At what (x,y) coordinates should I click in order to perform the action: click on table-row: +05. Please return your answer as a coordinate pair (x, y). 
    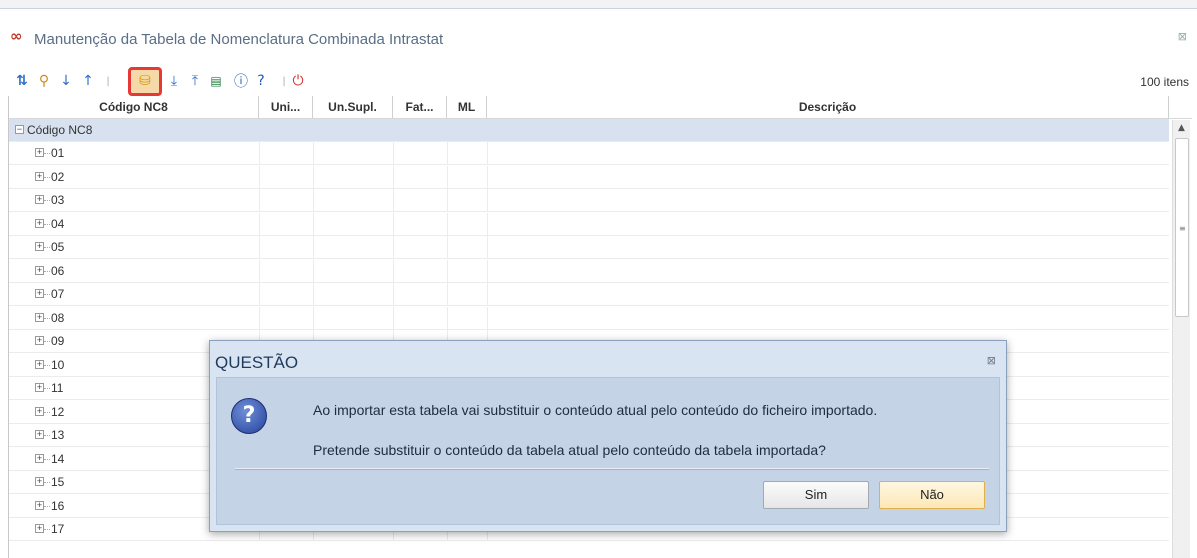
    Looking at the image, I should click on (589, 247).